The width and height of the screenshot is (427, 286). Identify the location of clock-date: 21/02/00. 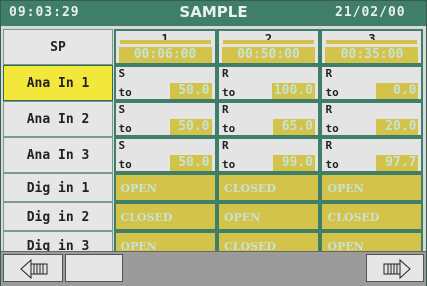
(370, 12).